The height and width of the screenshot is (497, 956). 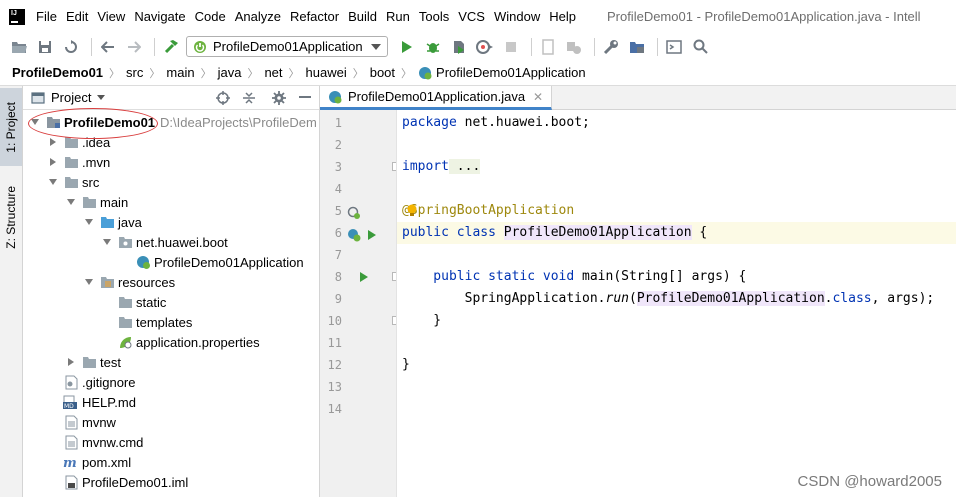 I want to click on back-arrow-icon, so click(x=108, y=47).